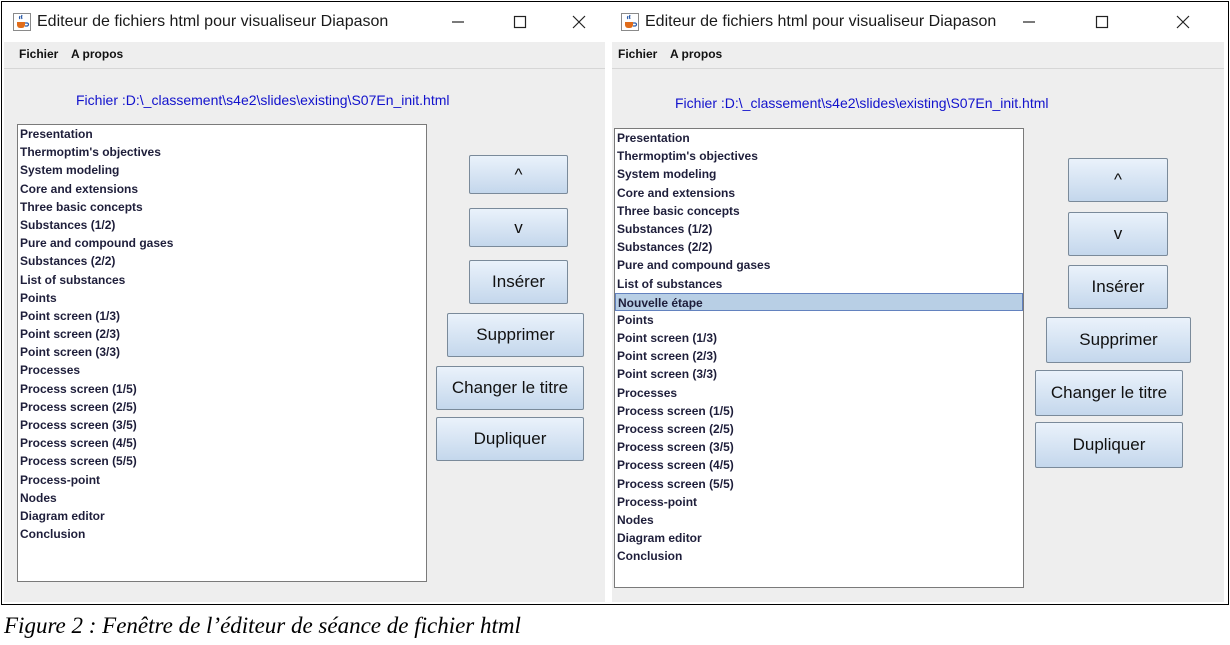  What do you see at coordinates (819, 301) in the screenshot?
I see `list-item: Nouvelle étape` at bounding box center [819, 301].